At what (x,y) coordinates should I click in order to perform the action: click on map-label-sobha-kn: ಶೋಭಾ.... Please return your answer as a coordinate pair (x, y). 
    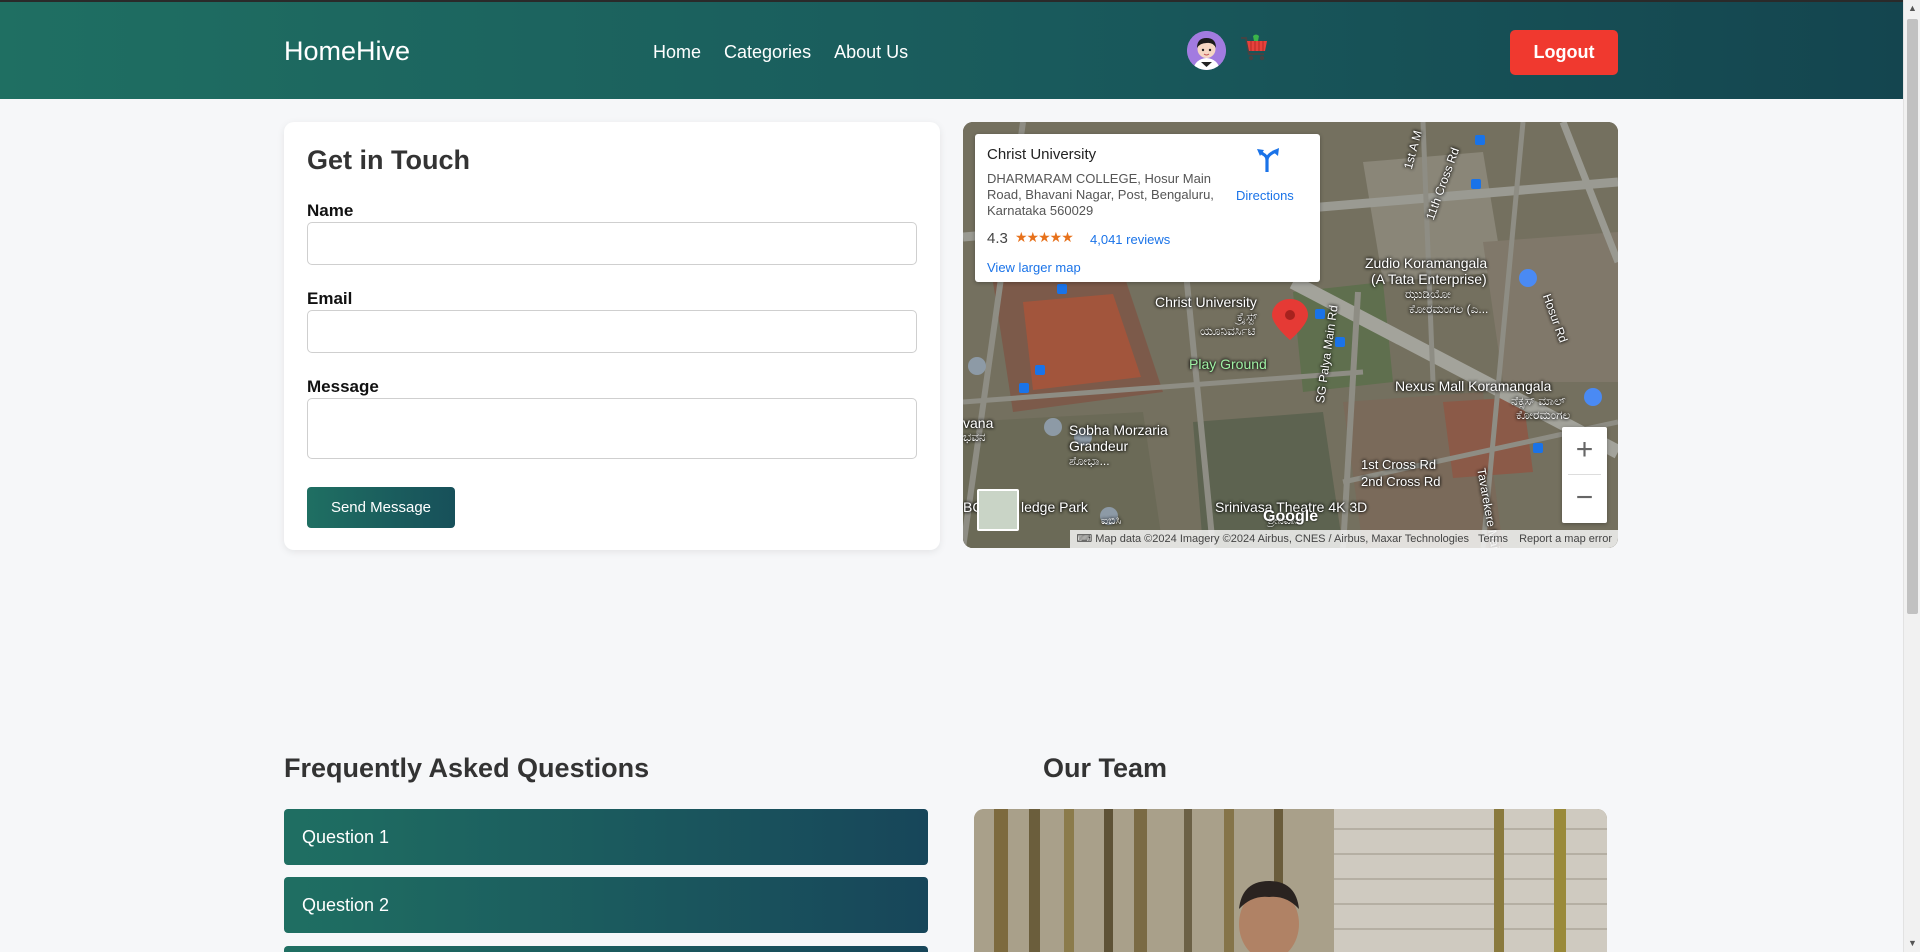
    Looking at the image, I should click on (1089, 461).